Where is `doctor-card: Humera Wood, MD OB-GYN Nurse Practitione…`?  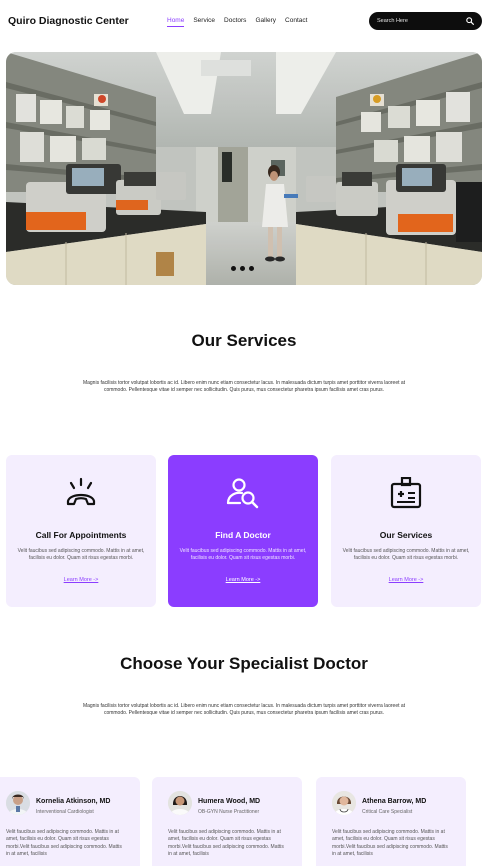 doctor-card: Humera Wood, MD OB-GYN Nurse Practitione… is located at coordinates (227, 821).